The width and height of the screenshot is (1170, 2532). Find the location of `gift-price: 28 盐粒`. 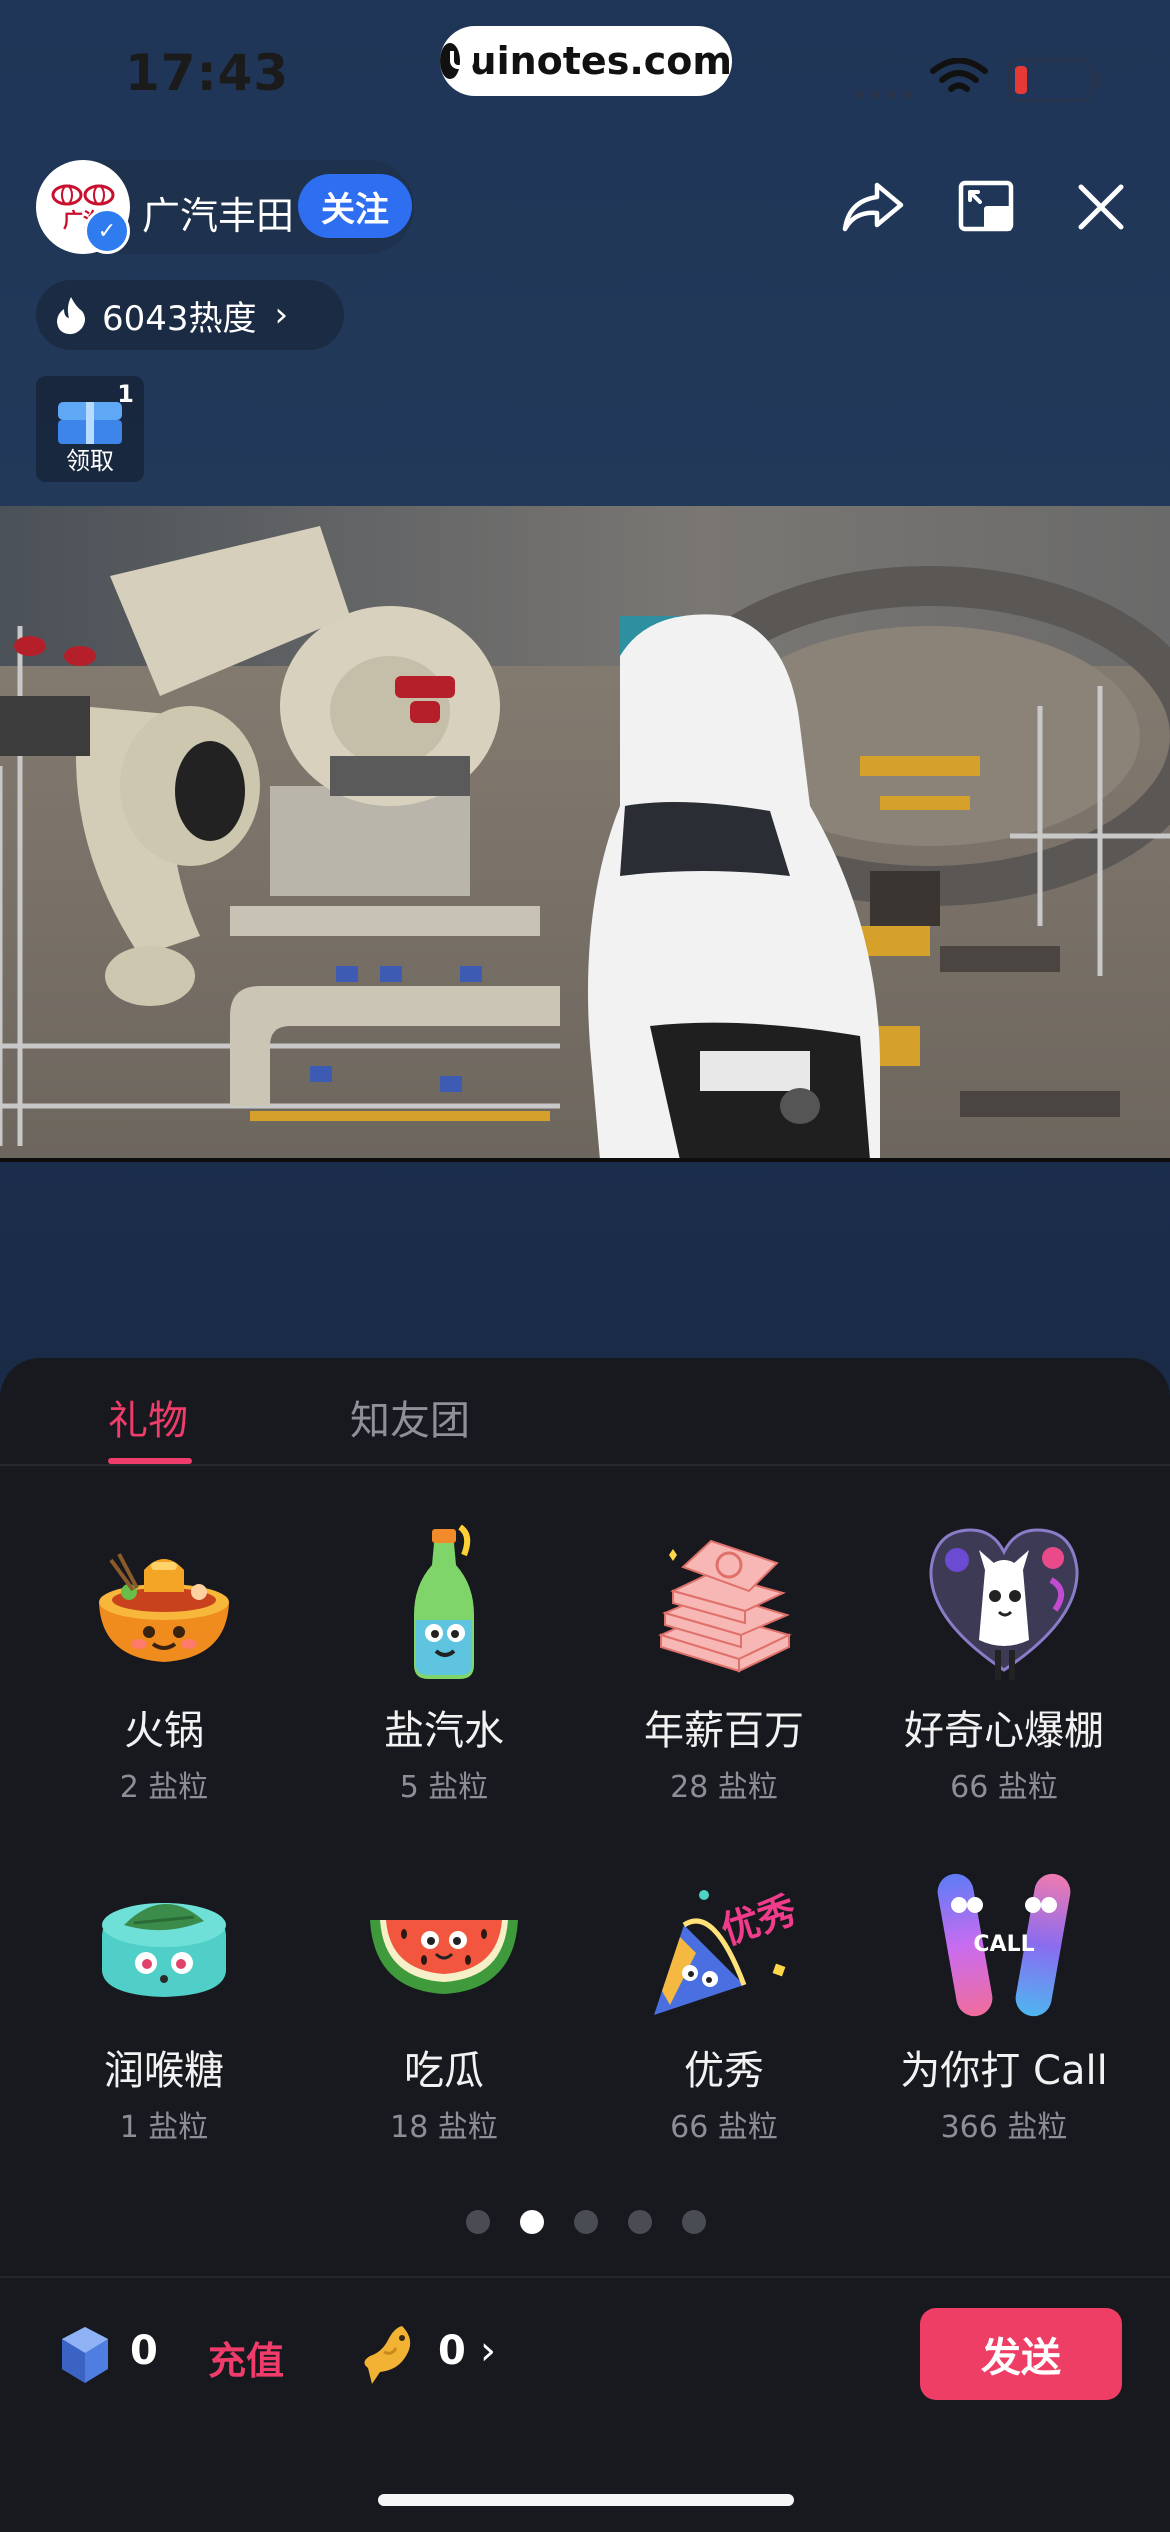

gift-price: 28 盐粒 is located at coordinates (724, 1787).